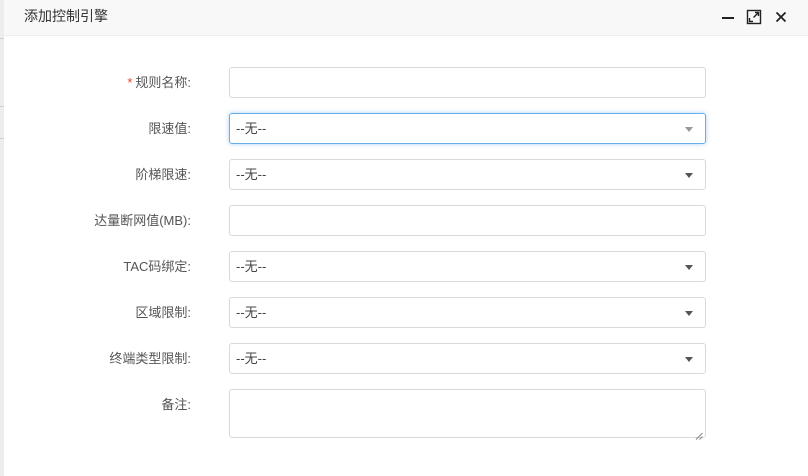 The image size is (808, 476). Describe the element at coordinates (169, 128) in the screenshot. I see `speed-limit-label: 限速值:` at that location.